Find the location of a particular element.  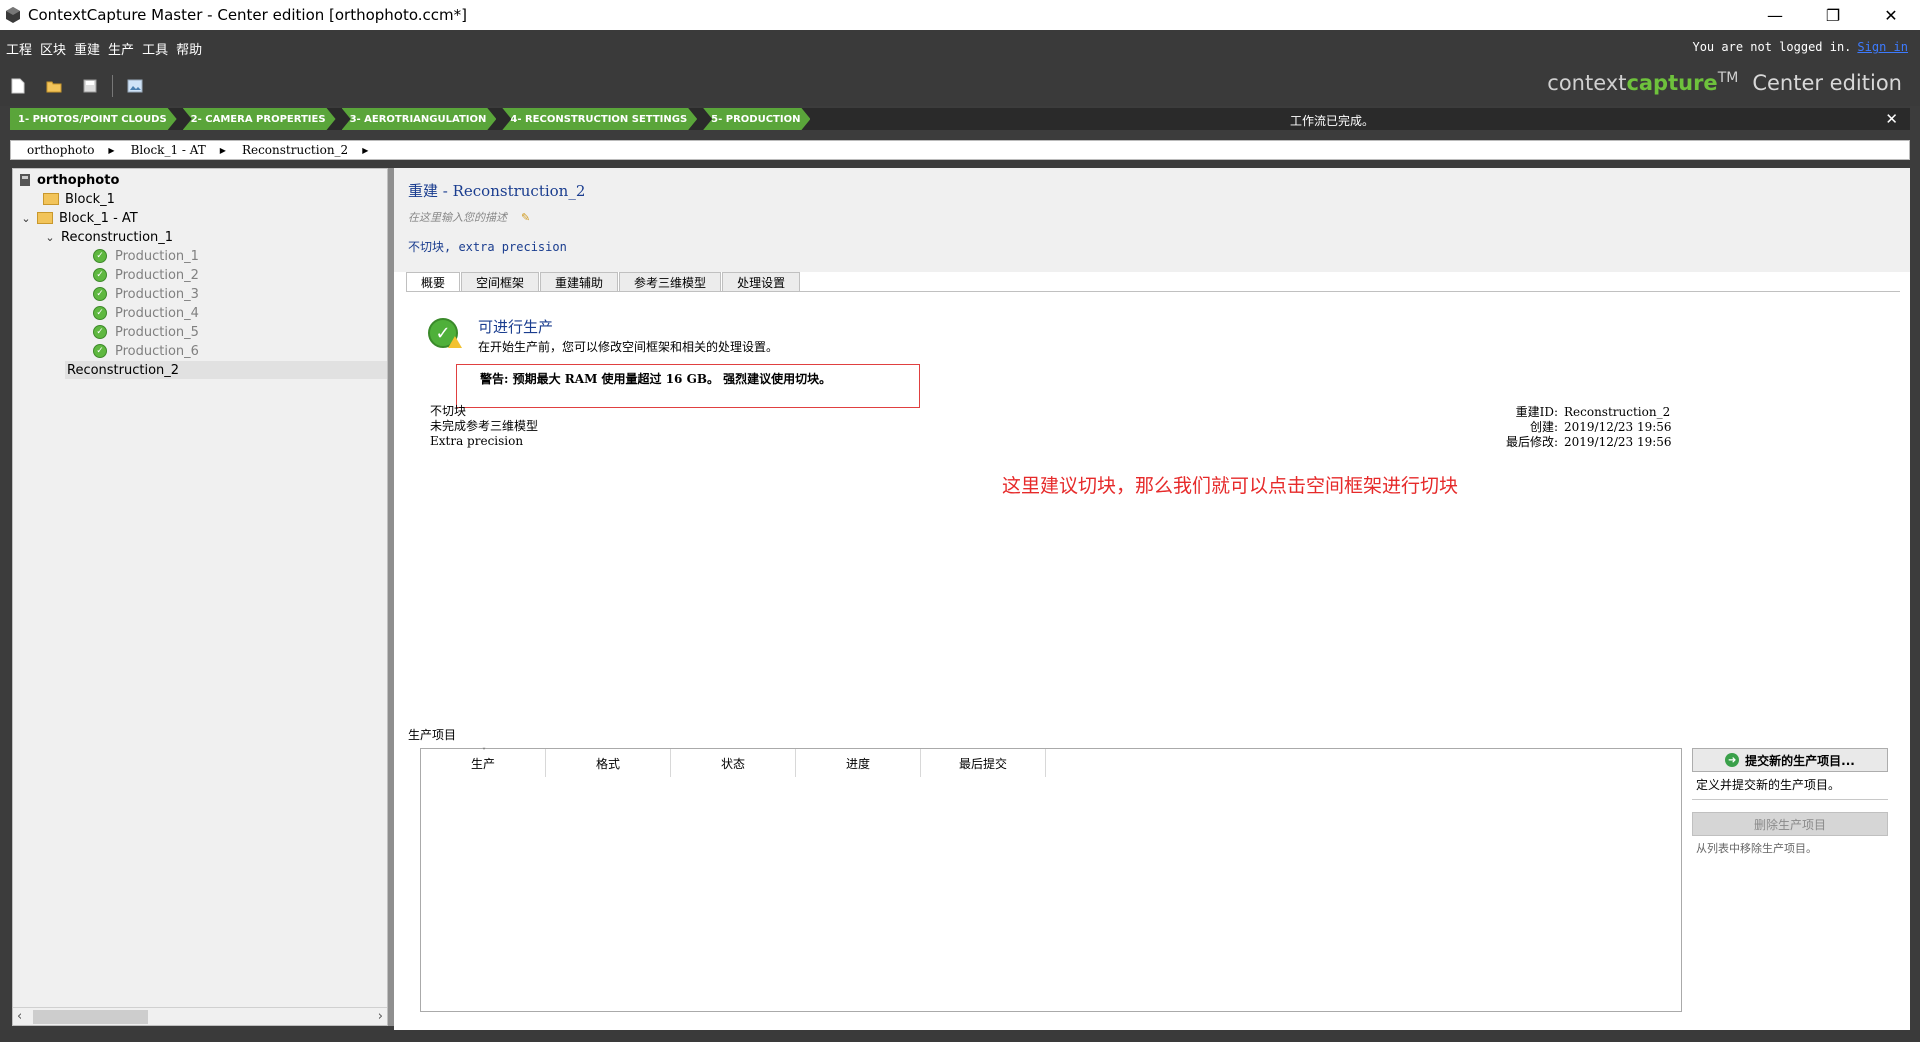

ready-description: 在开始生产前，您可以修改空间框架和相关的处理设置。 is located at coordinates (628, 347).